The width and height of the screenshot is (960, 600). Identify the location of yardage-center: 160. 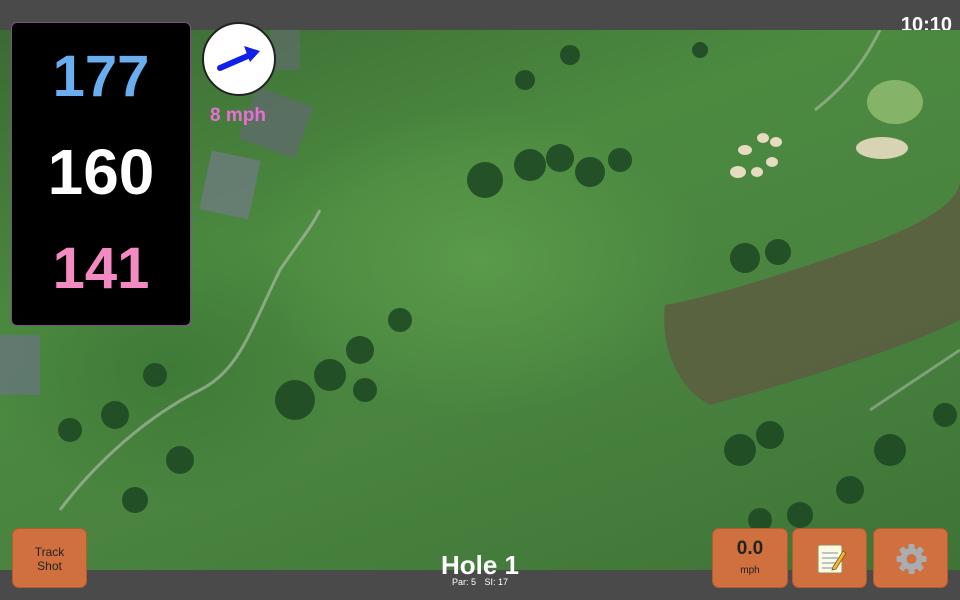
(101, 172).